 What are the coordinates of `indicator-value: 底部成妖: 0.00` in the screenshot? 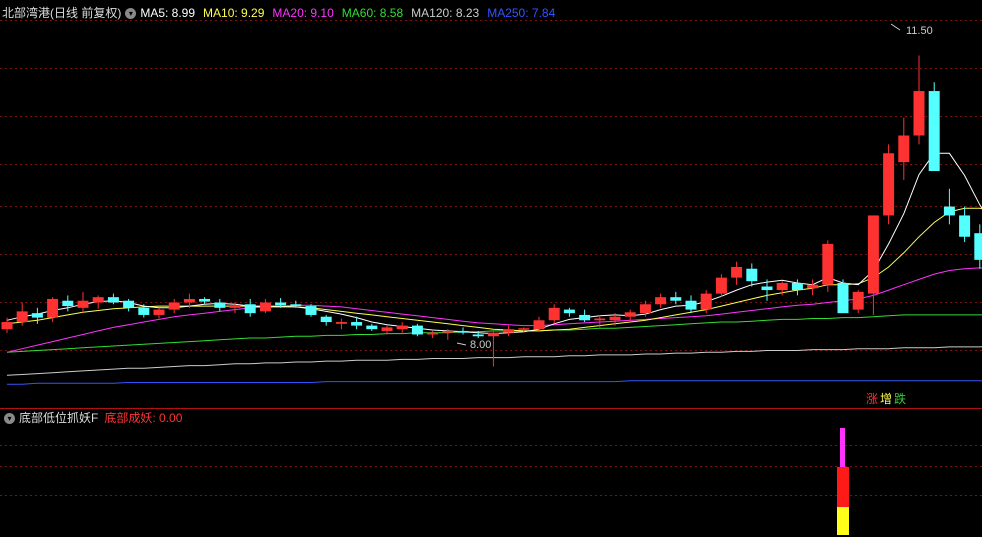 It's located at (143, 418).